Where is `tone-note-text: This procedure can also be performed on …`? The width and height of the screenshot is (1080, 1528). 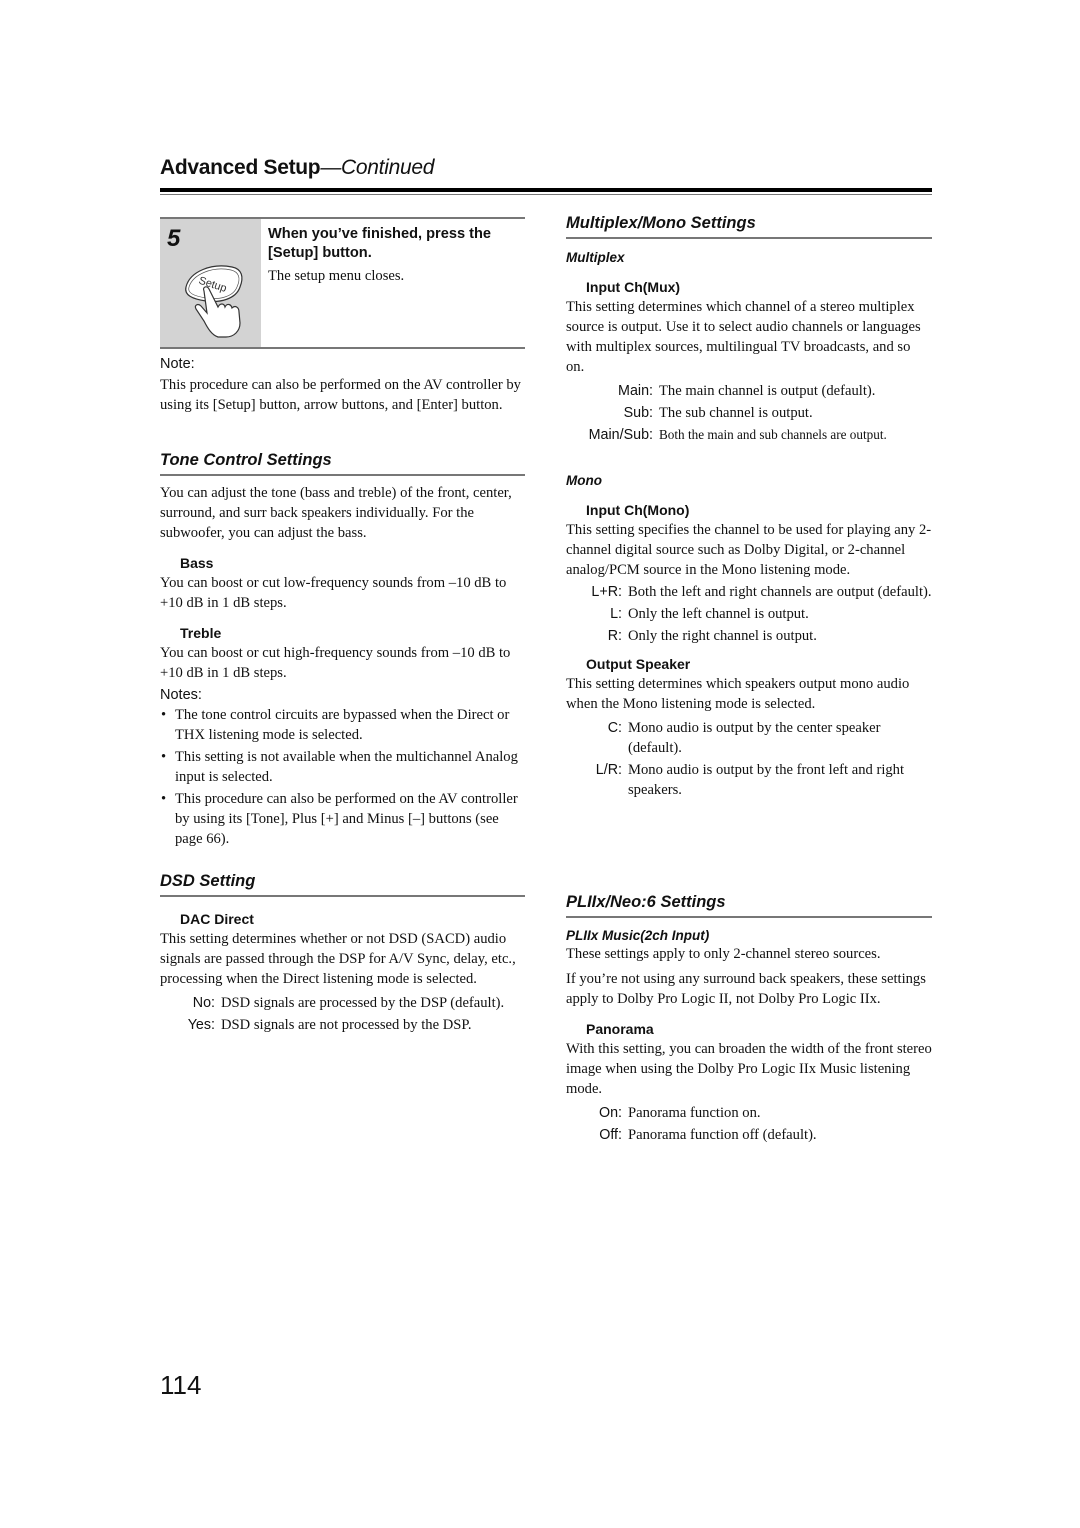
tone-note-text: This procedure can also be performed on … is located at coordinates (346, 819).